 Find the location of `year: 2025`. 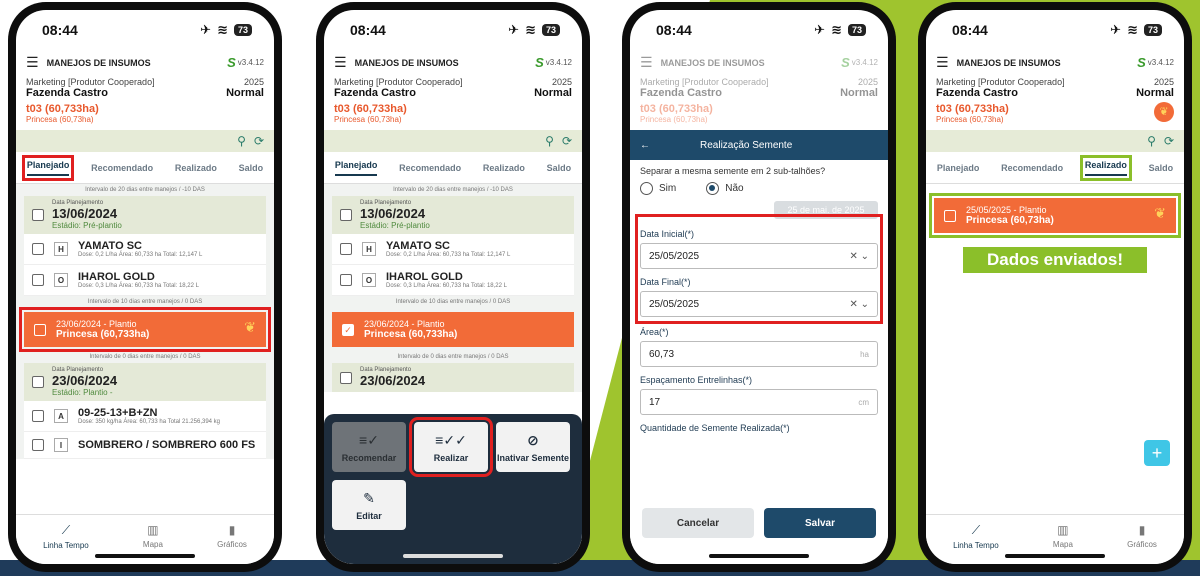

year: 2025 is located at coordinates (867, 82).